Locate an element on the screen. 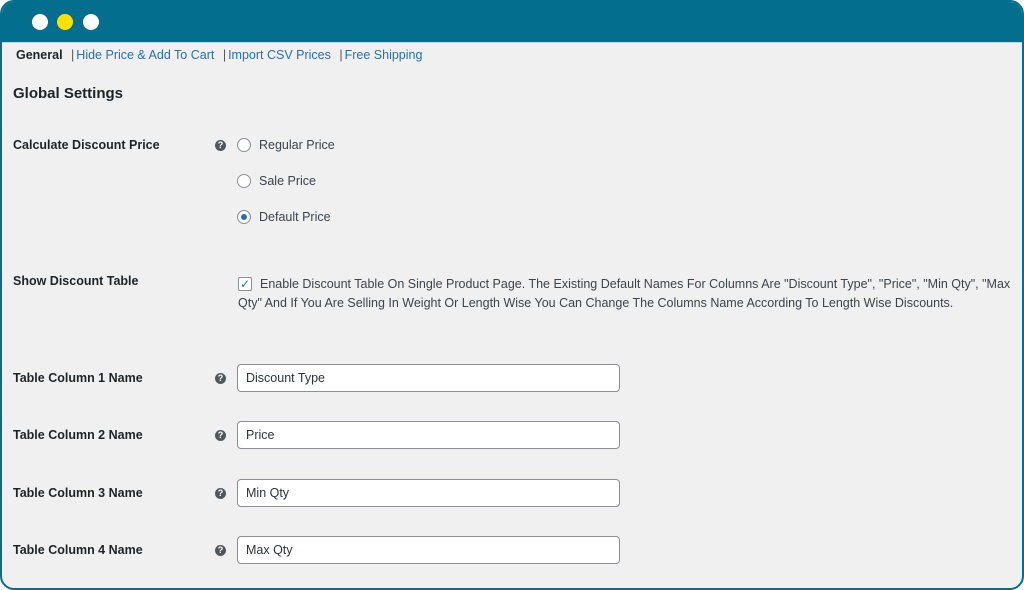 The height and width of the screenshot is (590, 1024). checkmark-icon: ✓ is located at coordinates (245, 284).